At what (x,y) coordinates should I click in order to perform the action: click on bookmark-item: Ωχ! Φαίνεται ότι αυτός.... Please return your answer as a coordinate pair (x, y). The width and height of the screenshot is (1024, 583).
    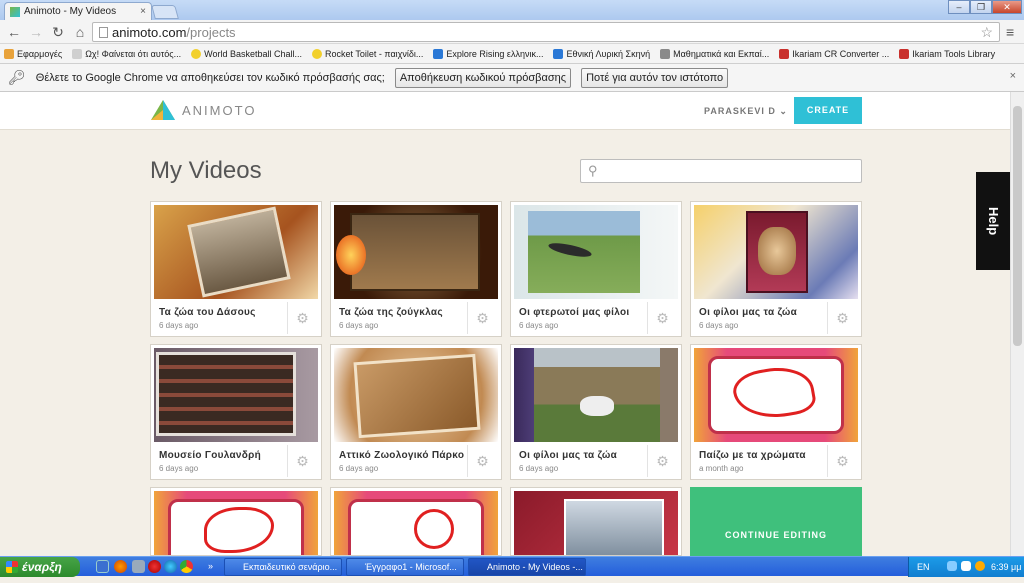
    Looking at the image, I should click on (127, 53).